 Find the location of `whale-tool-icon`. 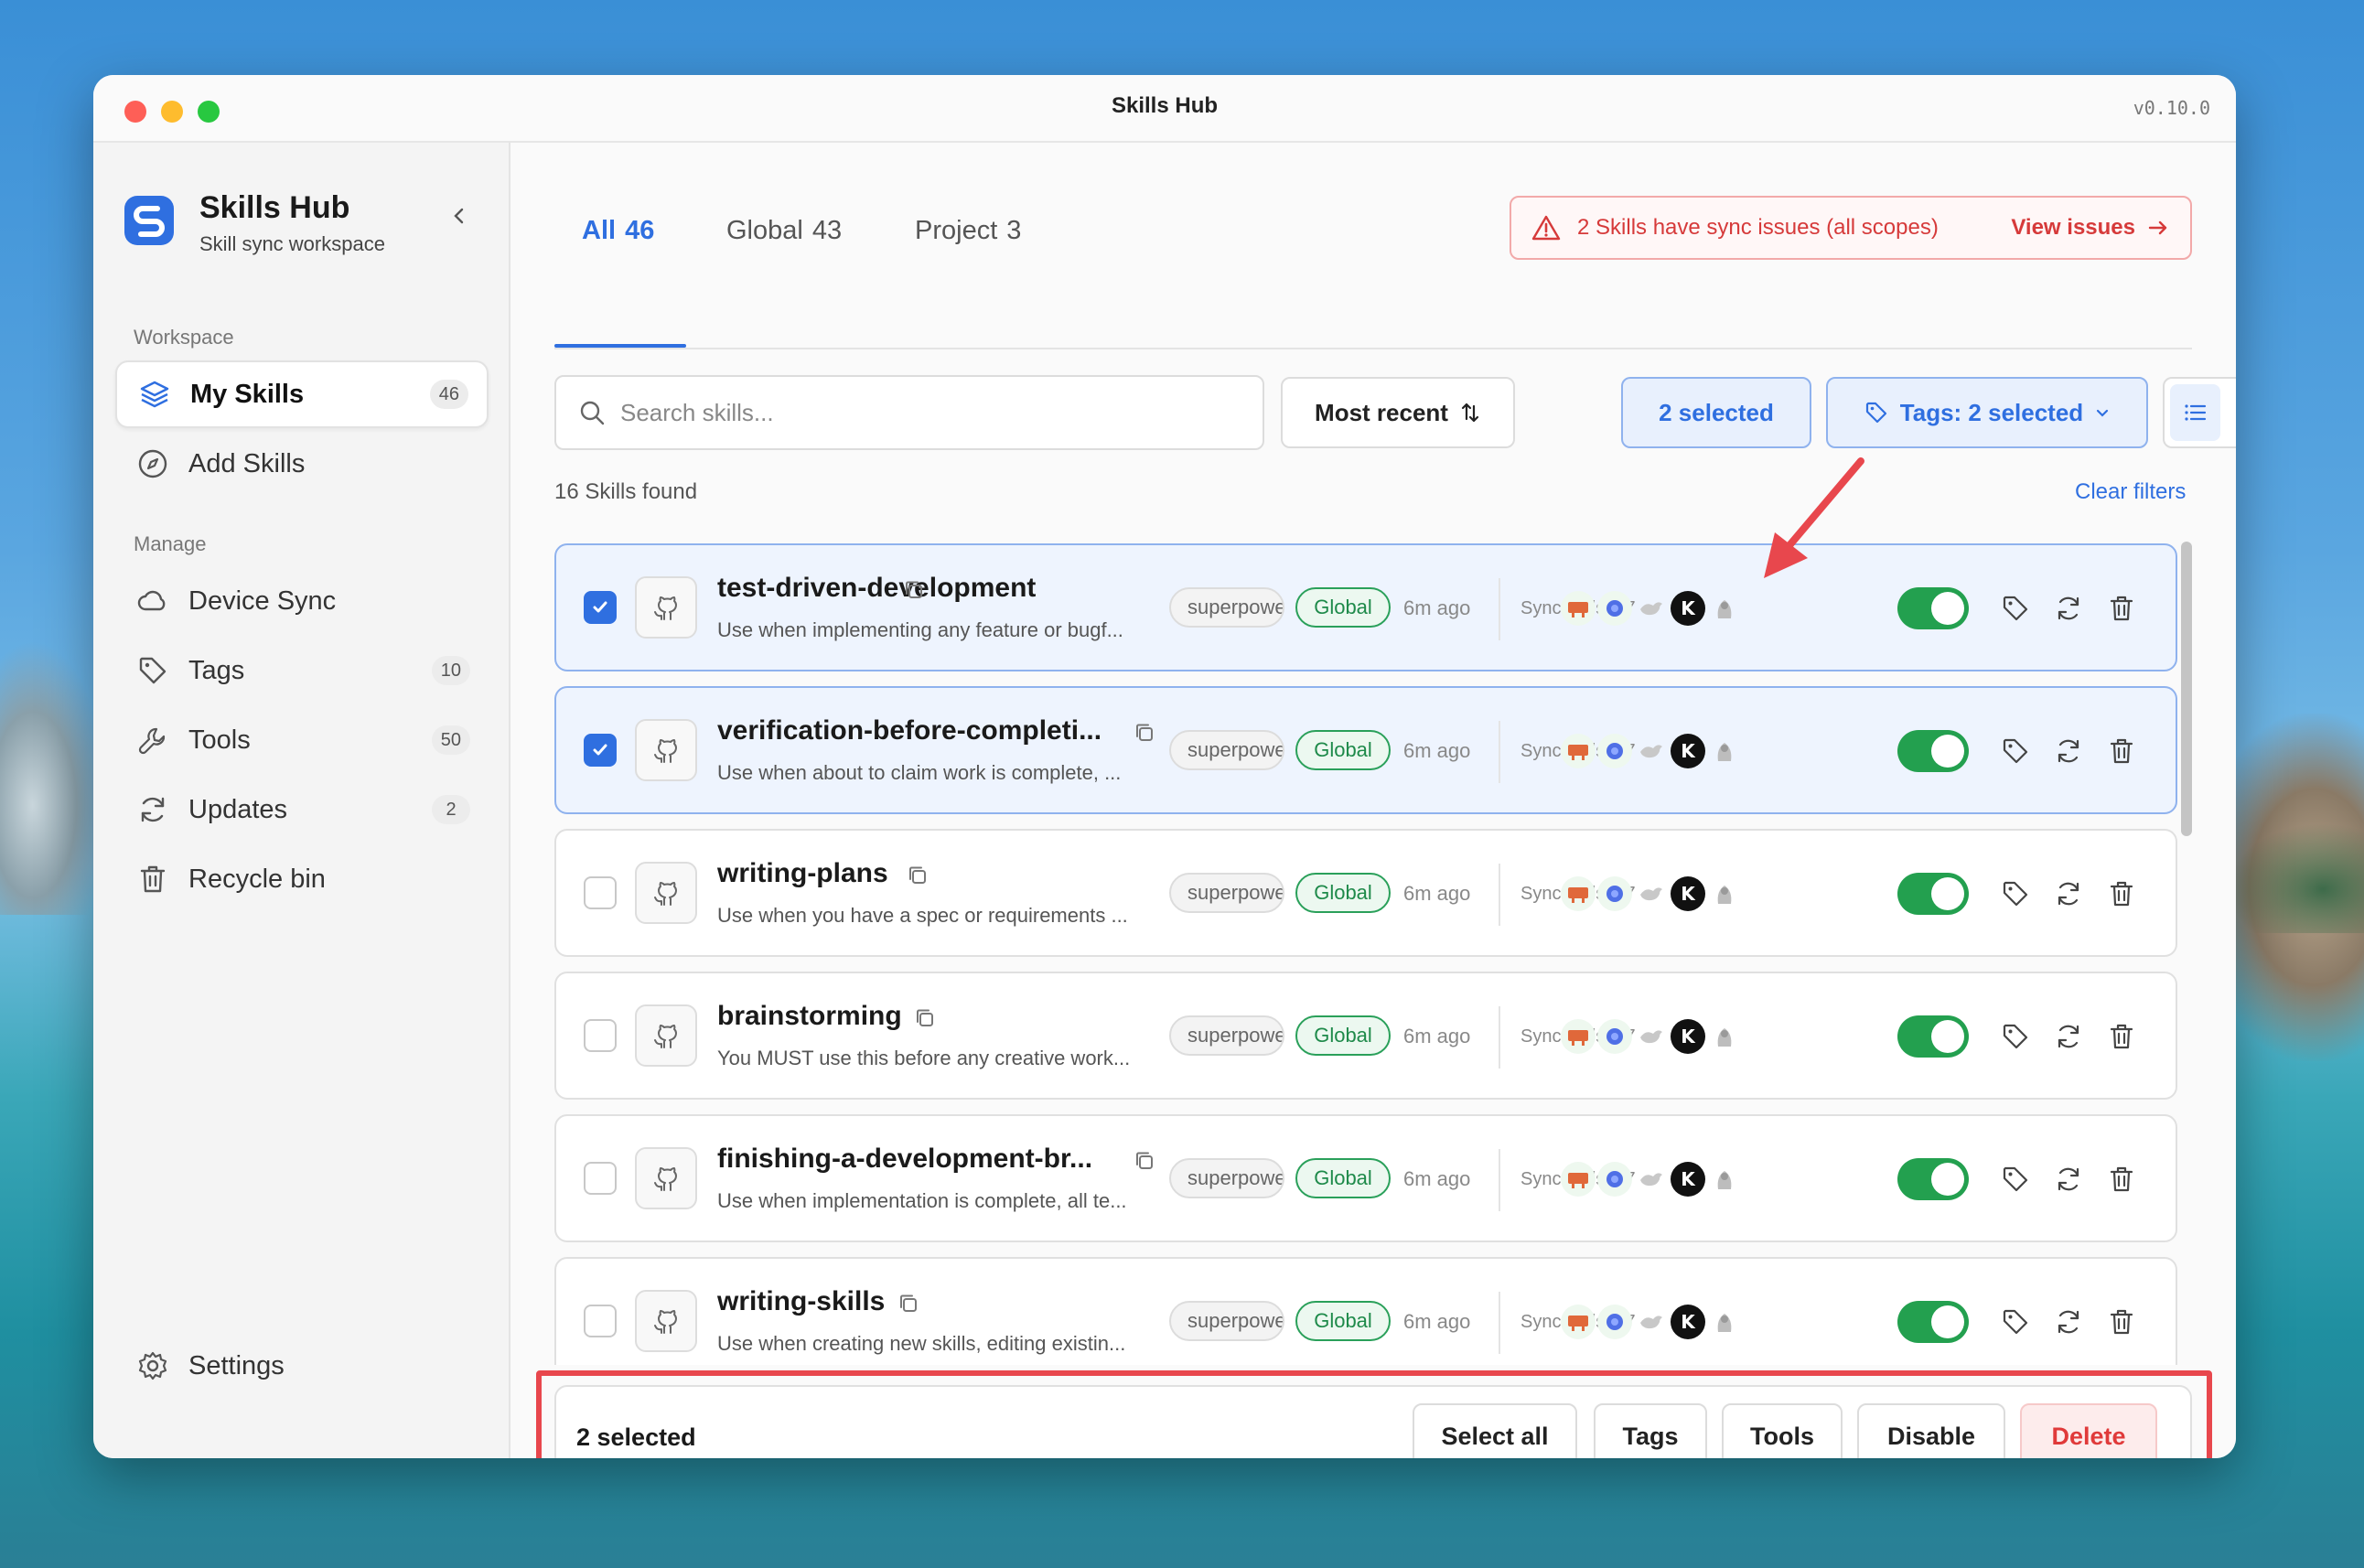

whale-tool-icon is located at coordinates (1651, 1179).